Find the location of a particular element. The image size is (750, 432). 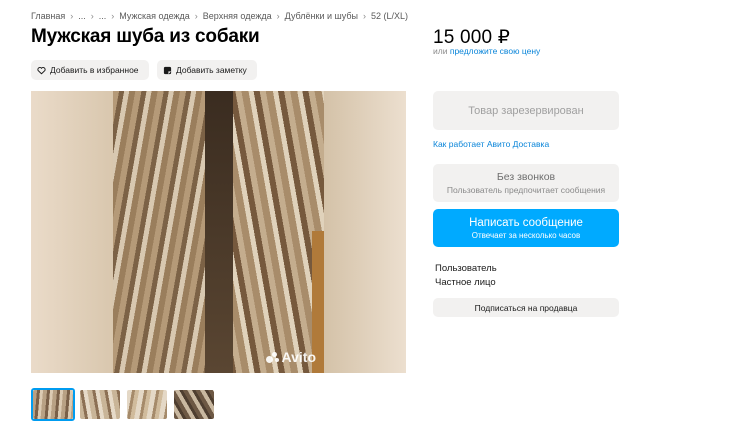

breadcrumb-item-size: 52 (L/XL) is located at coordinates (389, 16).